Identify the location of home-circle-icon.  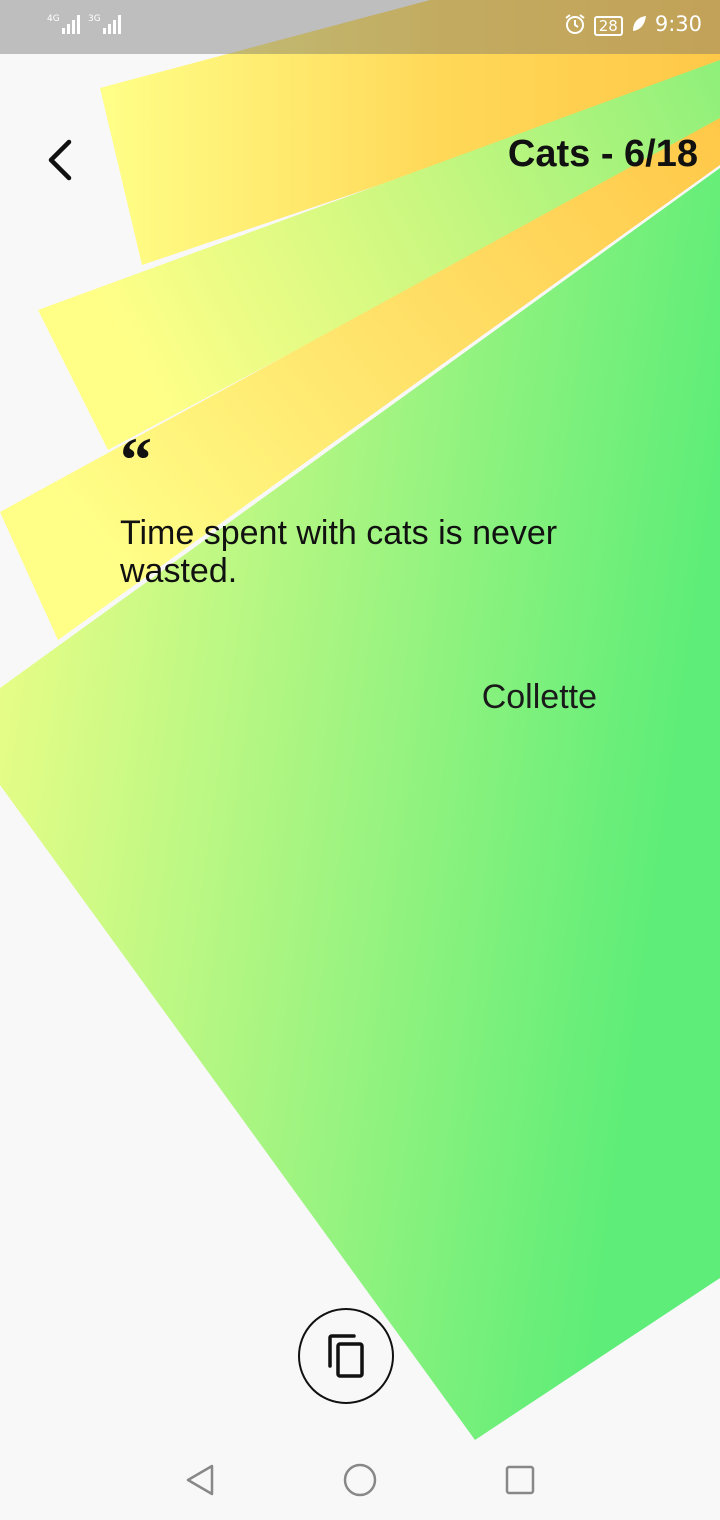
(360, 1480).